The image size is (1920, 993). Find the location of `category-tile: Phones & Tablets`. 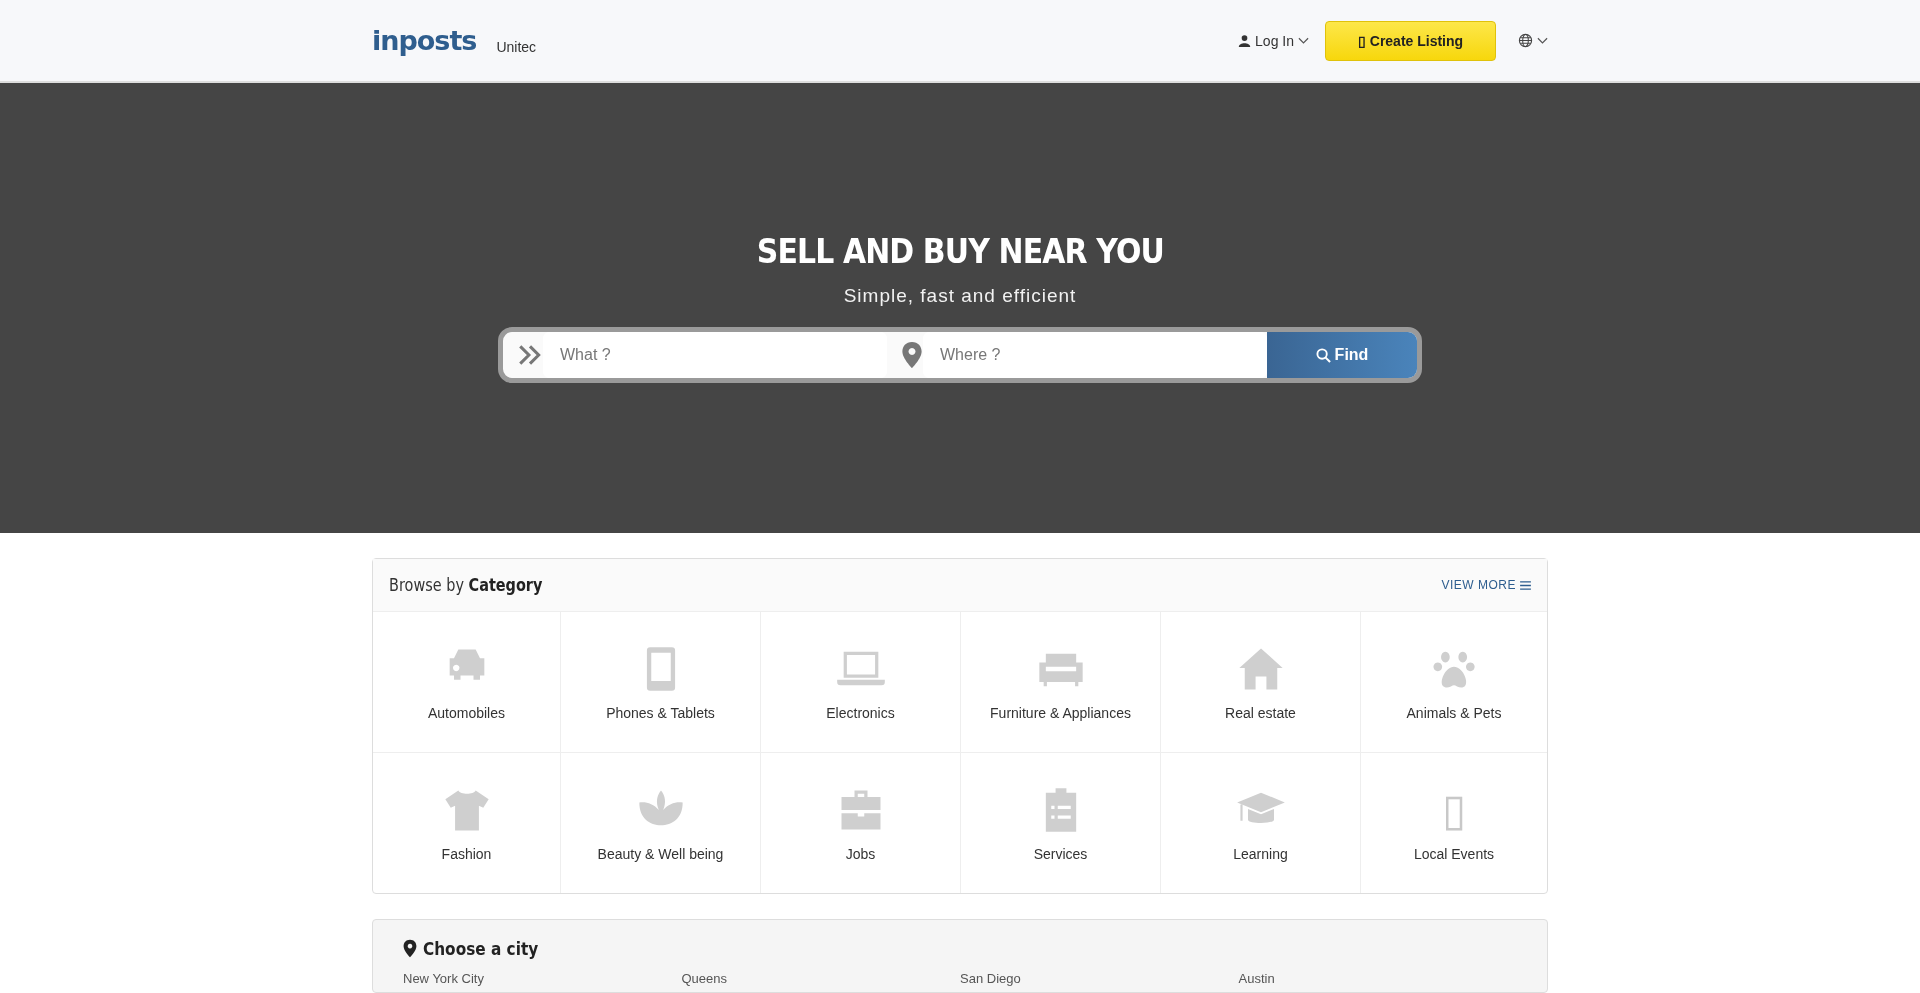

category-tile: Phones & Tablets is located at coordinates (661, 682).